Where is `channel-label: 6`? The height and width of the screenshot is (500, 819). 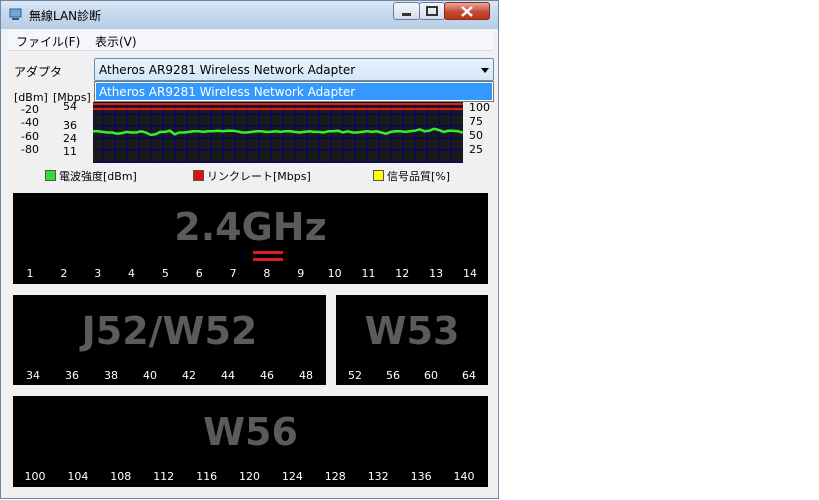 channel-label: 6 is located at coordinates (199, 273).